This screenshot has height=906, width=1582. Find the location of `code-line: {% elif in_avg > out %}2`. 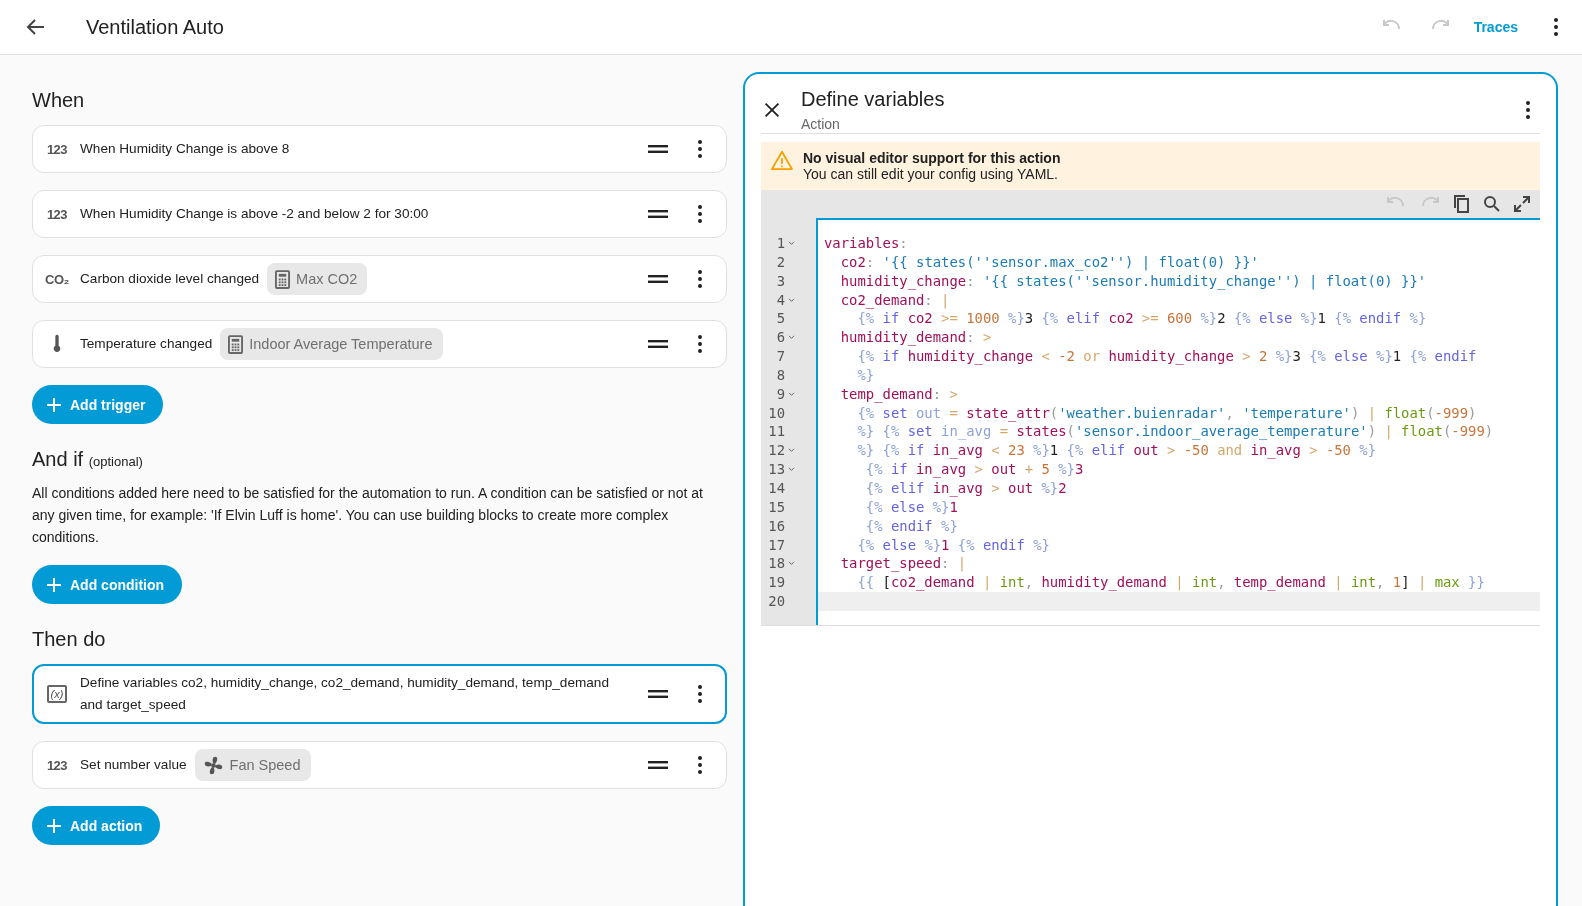

code-line: {% elif in_avg > out %}2 is located at coordinates (966, 488).